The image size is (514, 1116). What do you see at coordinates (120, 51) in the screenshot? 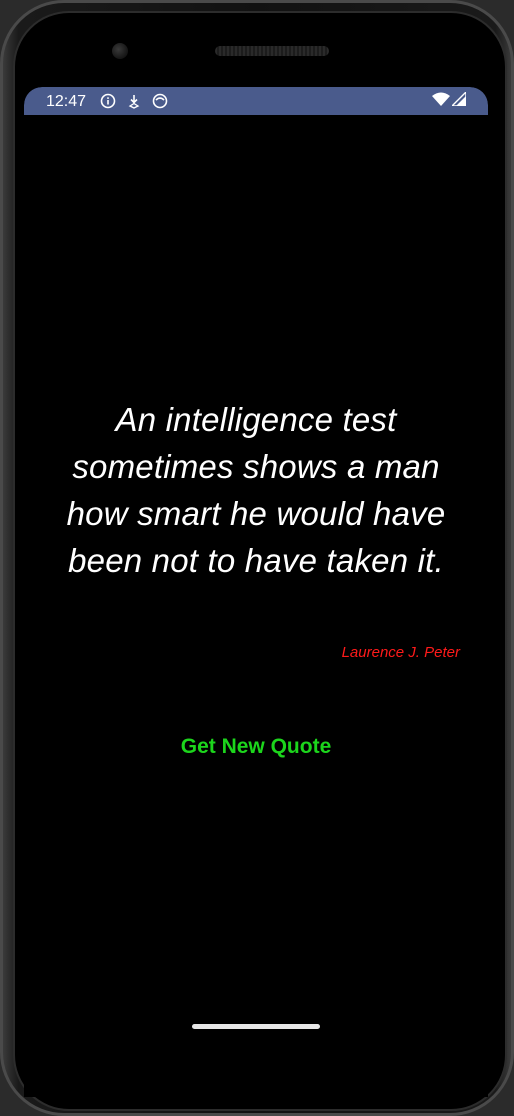
I see `front-camera` at bounding box center [120, 51].